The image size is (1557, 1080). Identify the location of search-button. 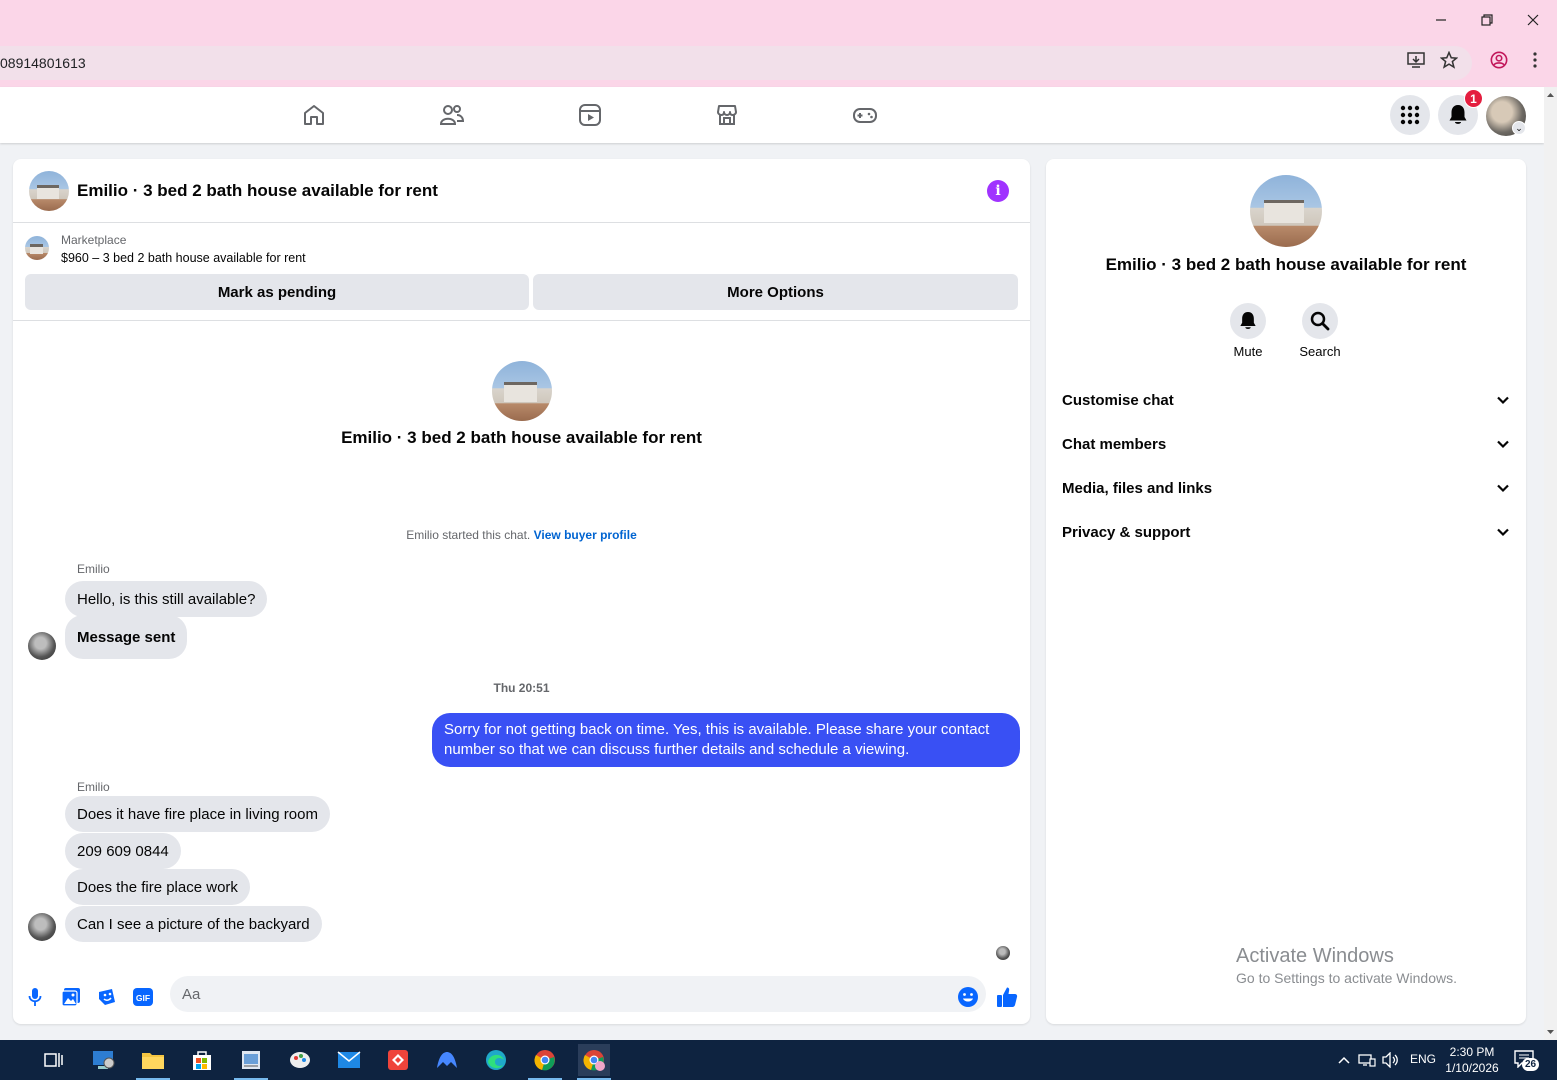
(1320, 321).